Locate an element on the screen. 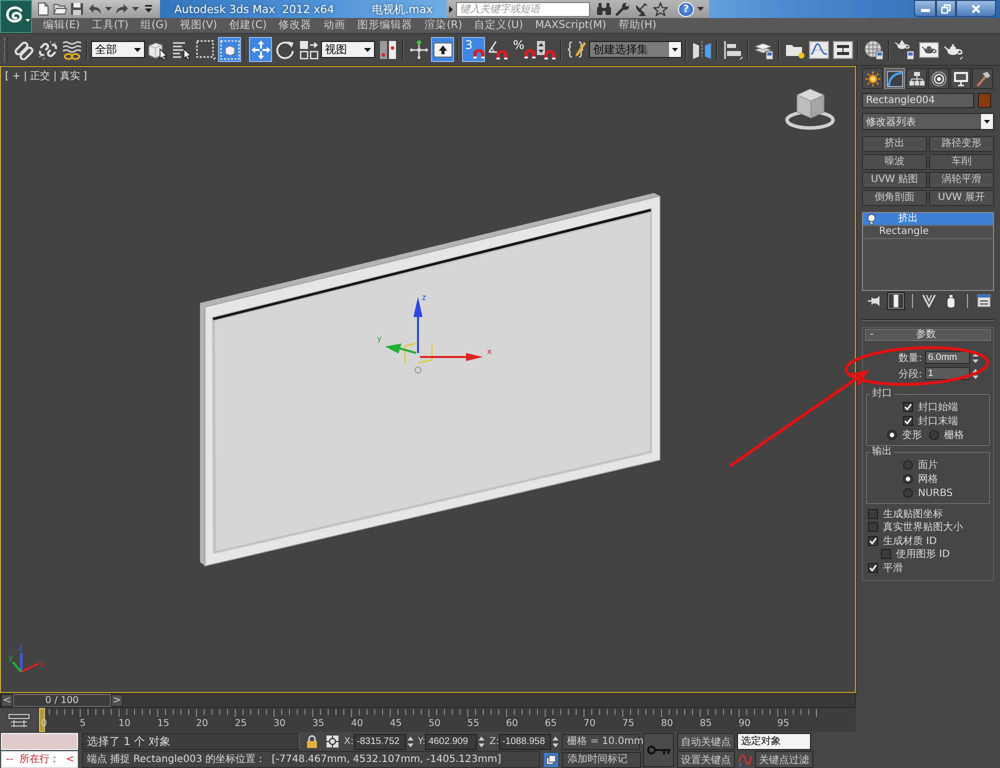 The height and width of the screenshot is (768, 1000). make-unique-button is located at coordinates (929, 301).